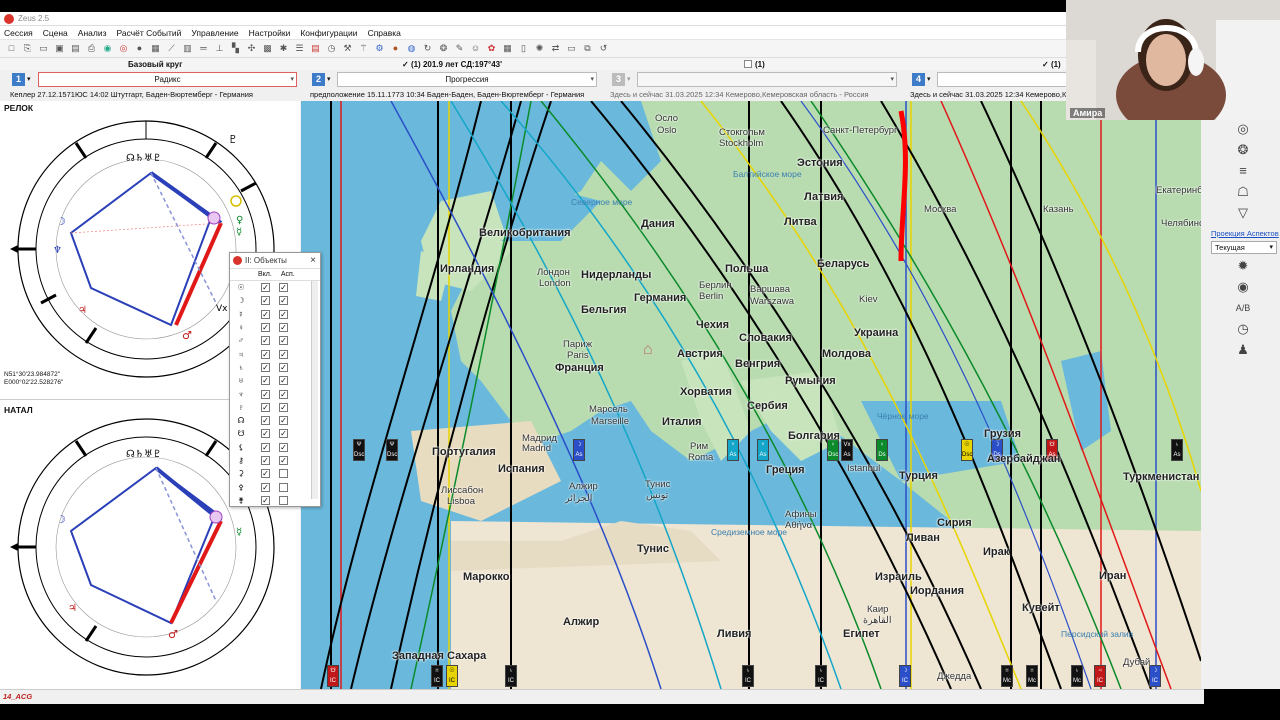 The height and width of the screenshot is (720, 1280). What do you see at coordinates (43, 48) in the screenshot?
I see `folder-icon: ▭` at bounding box center [43, 48].